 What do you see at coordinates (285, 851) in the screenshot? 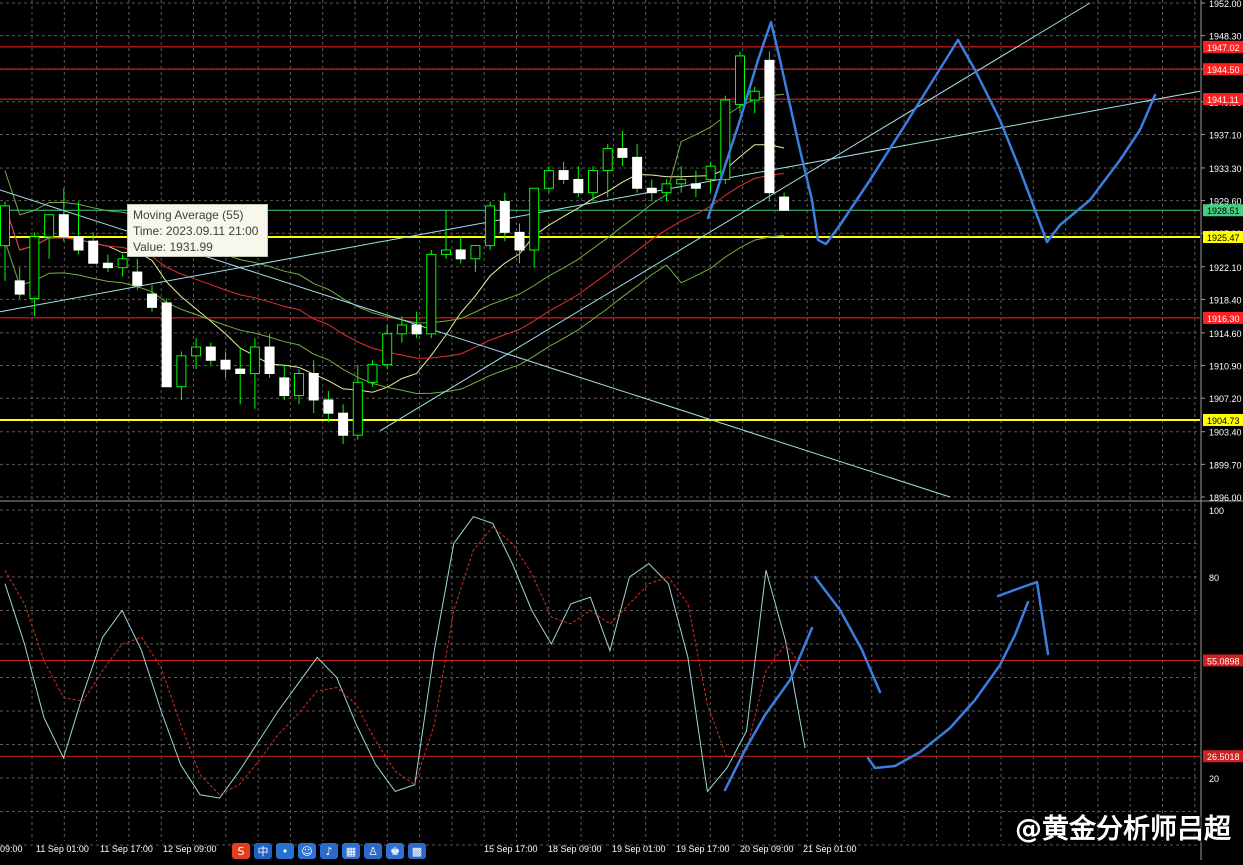
I see `punctuation-icon: •` at bounding box center [285, 851].